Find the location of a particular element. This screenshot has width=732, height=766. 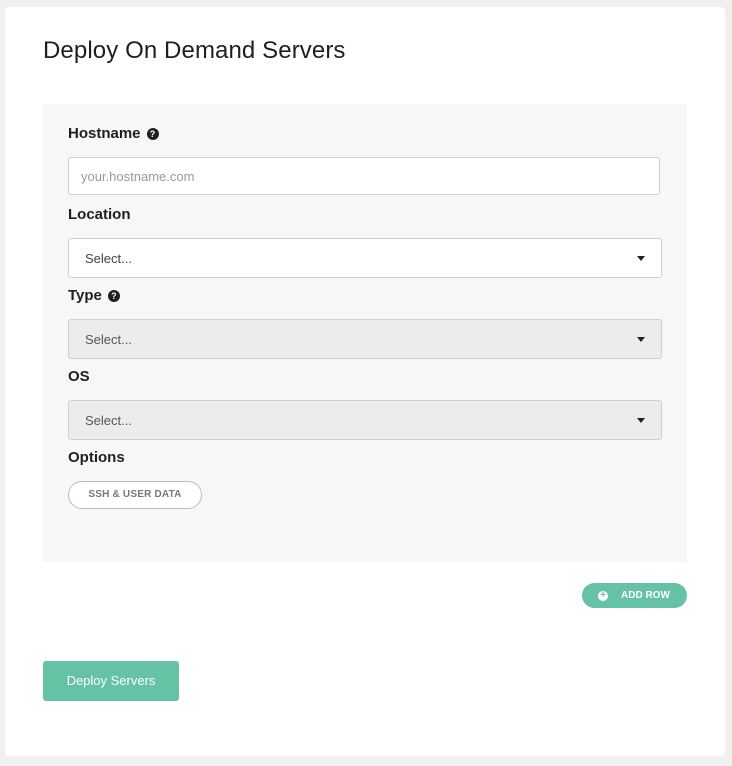

hostname-label-group: Hostname ? is located at coordinates (113, 133).